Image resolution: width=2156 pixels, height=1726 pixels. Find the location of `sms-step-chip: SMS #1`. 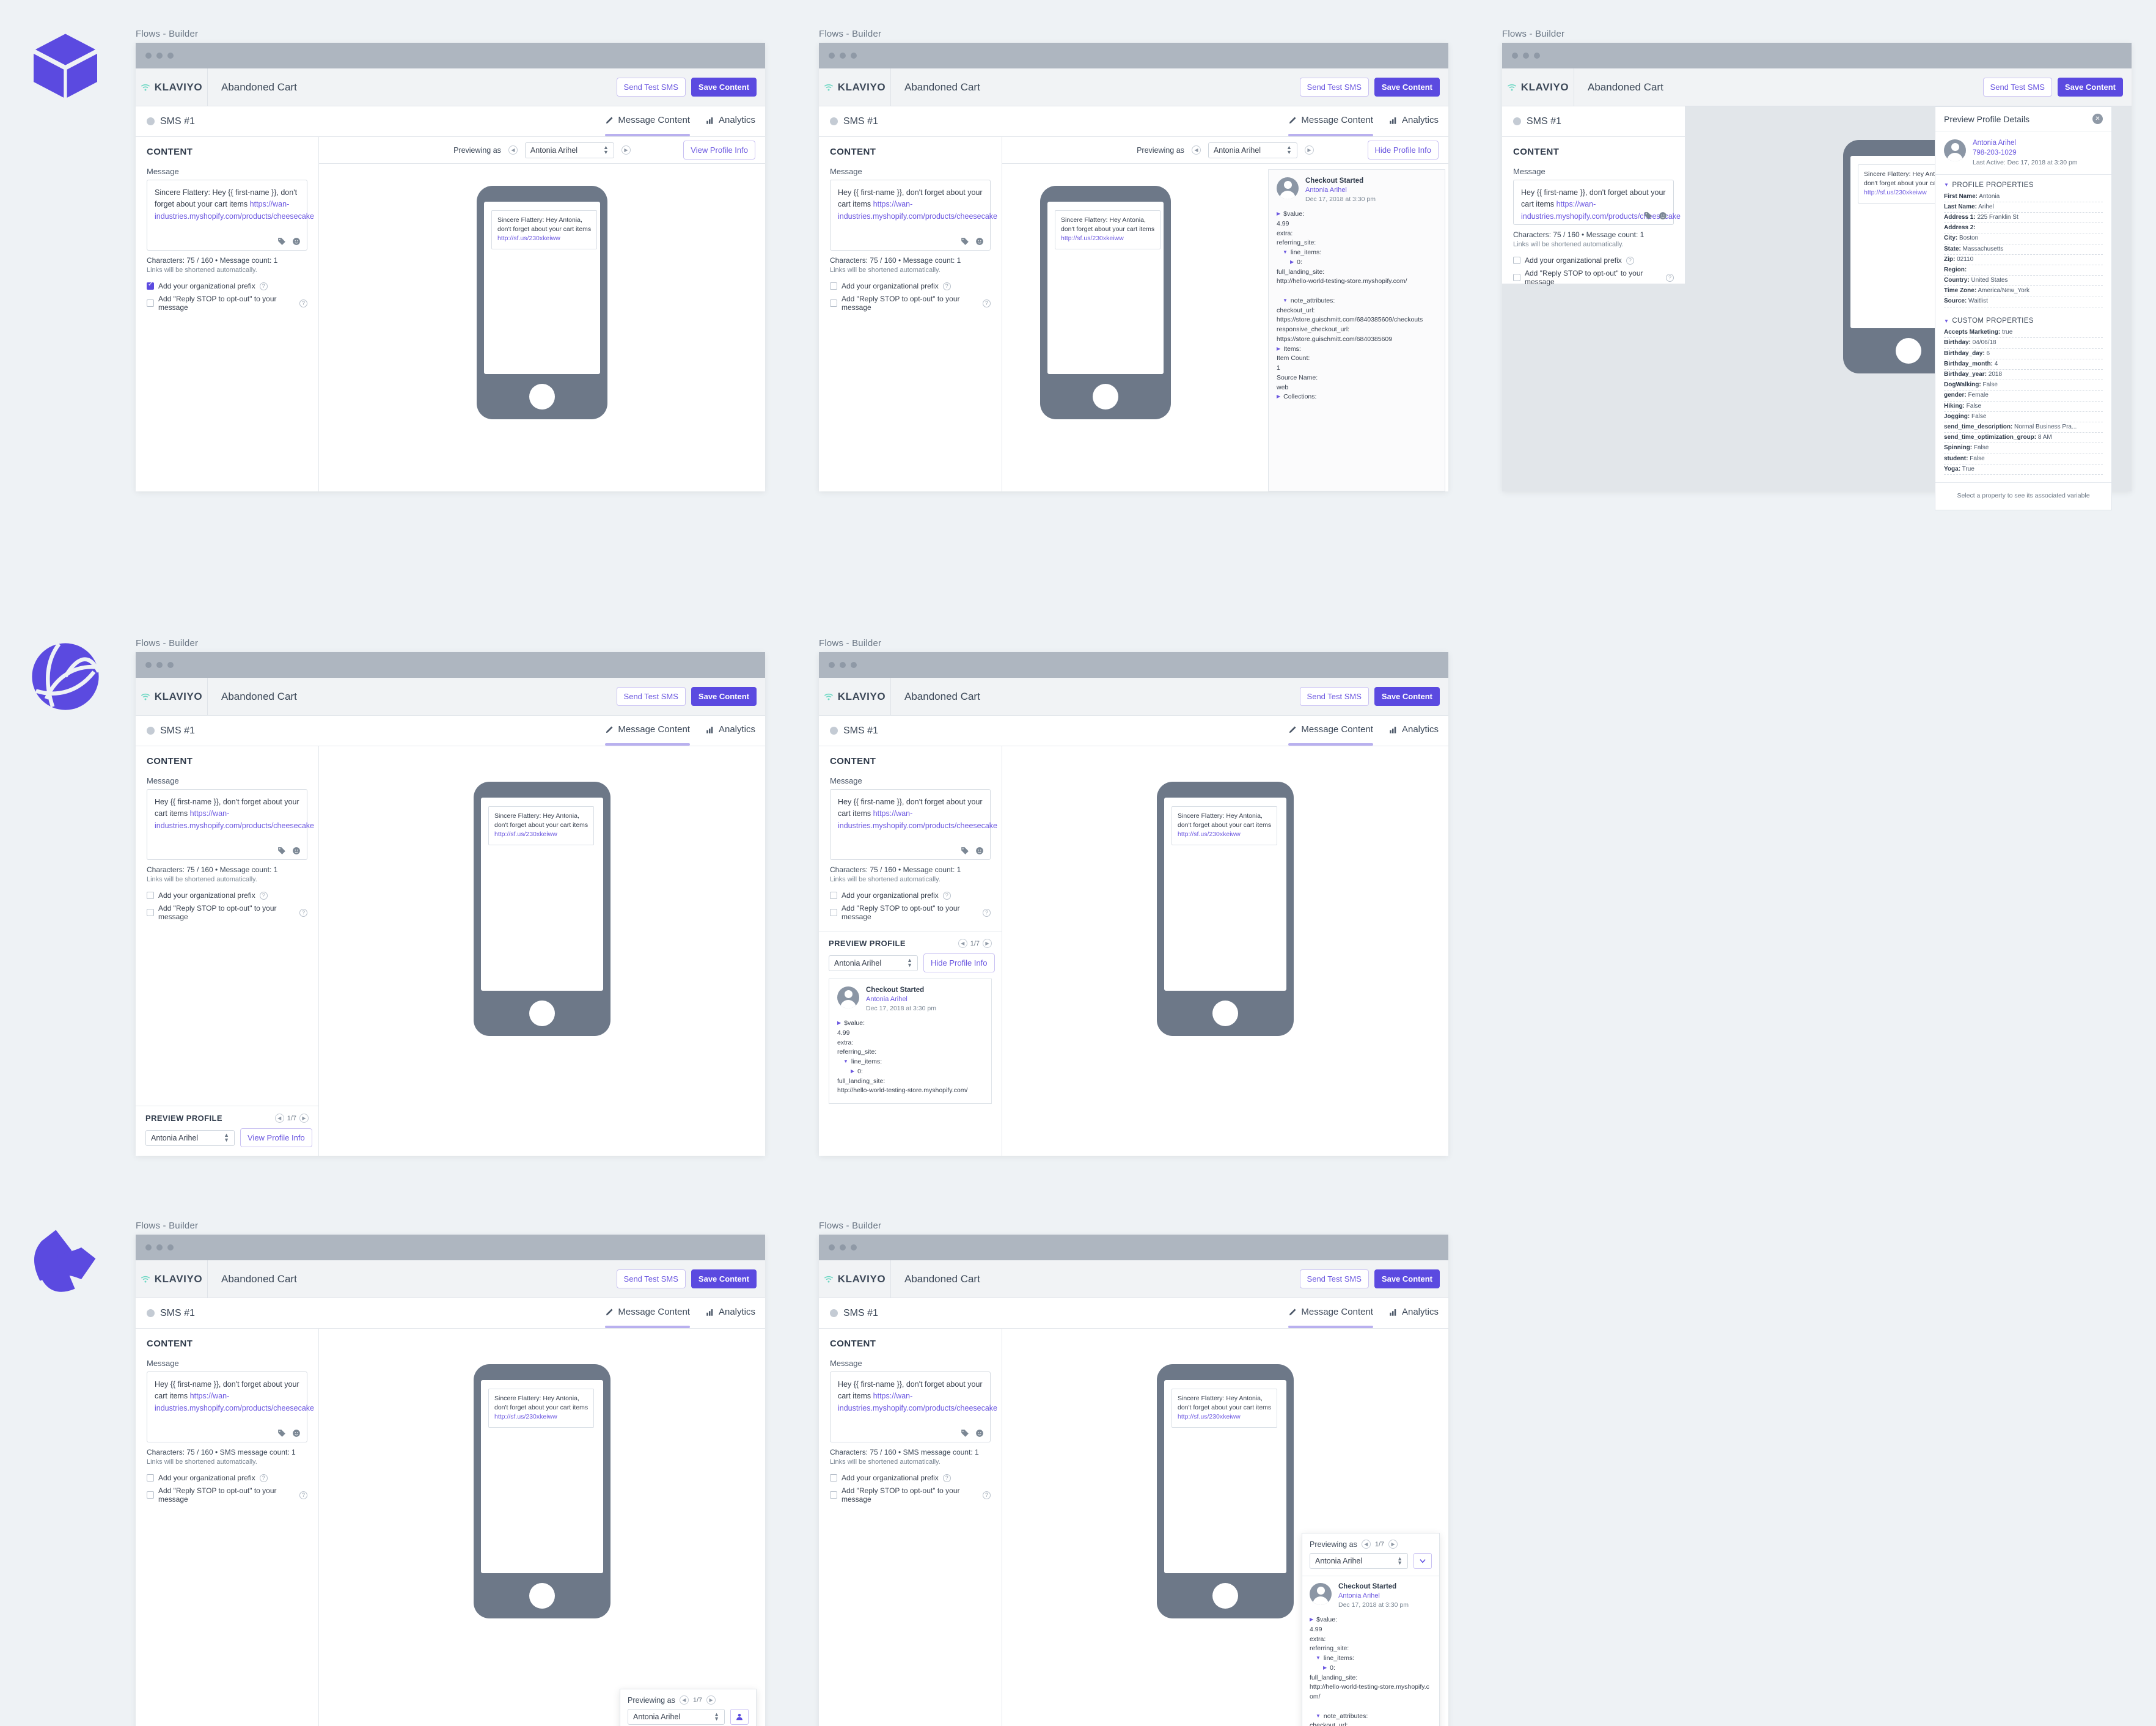

sms-step-chip: SMS #1 is located at coordinates (1537, 121).